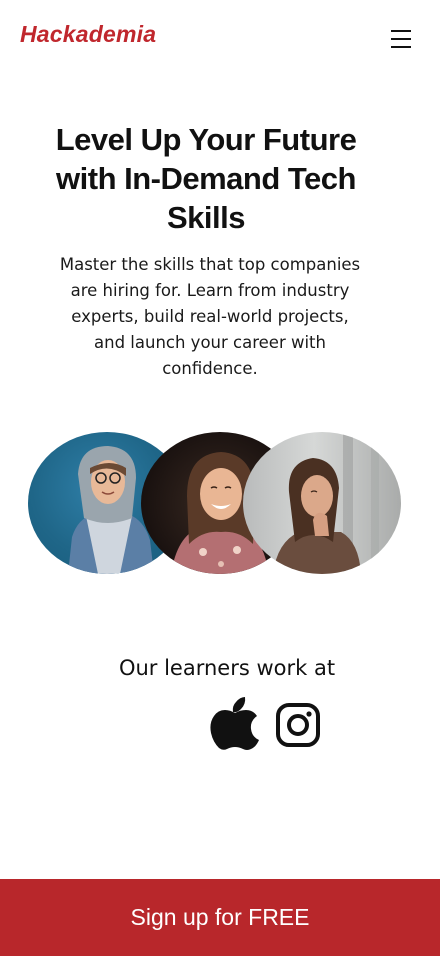  I want to click on instagram-logo-icon, so click(298, 725).